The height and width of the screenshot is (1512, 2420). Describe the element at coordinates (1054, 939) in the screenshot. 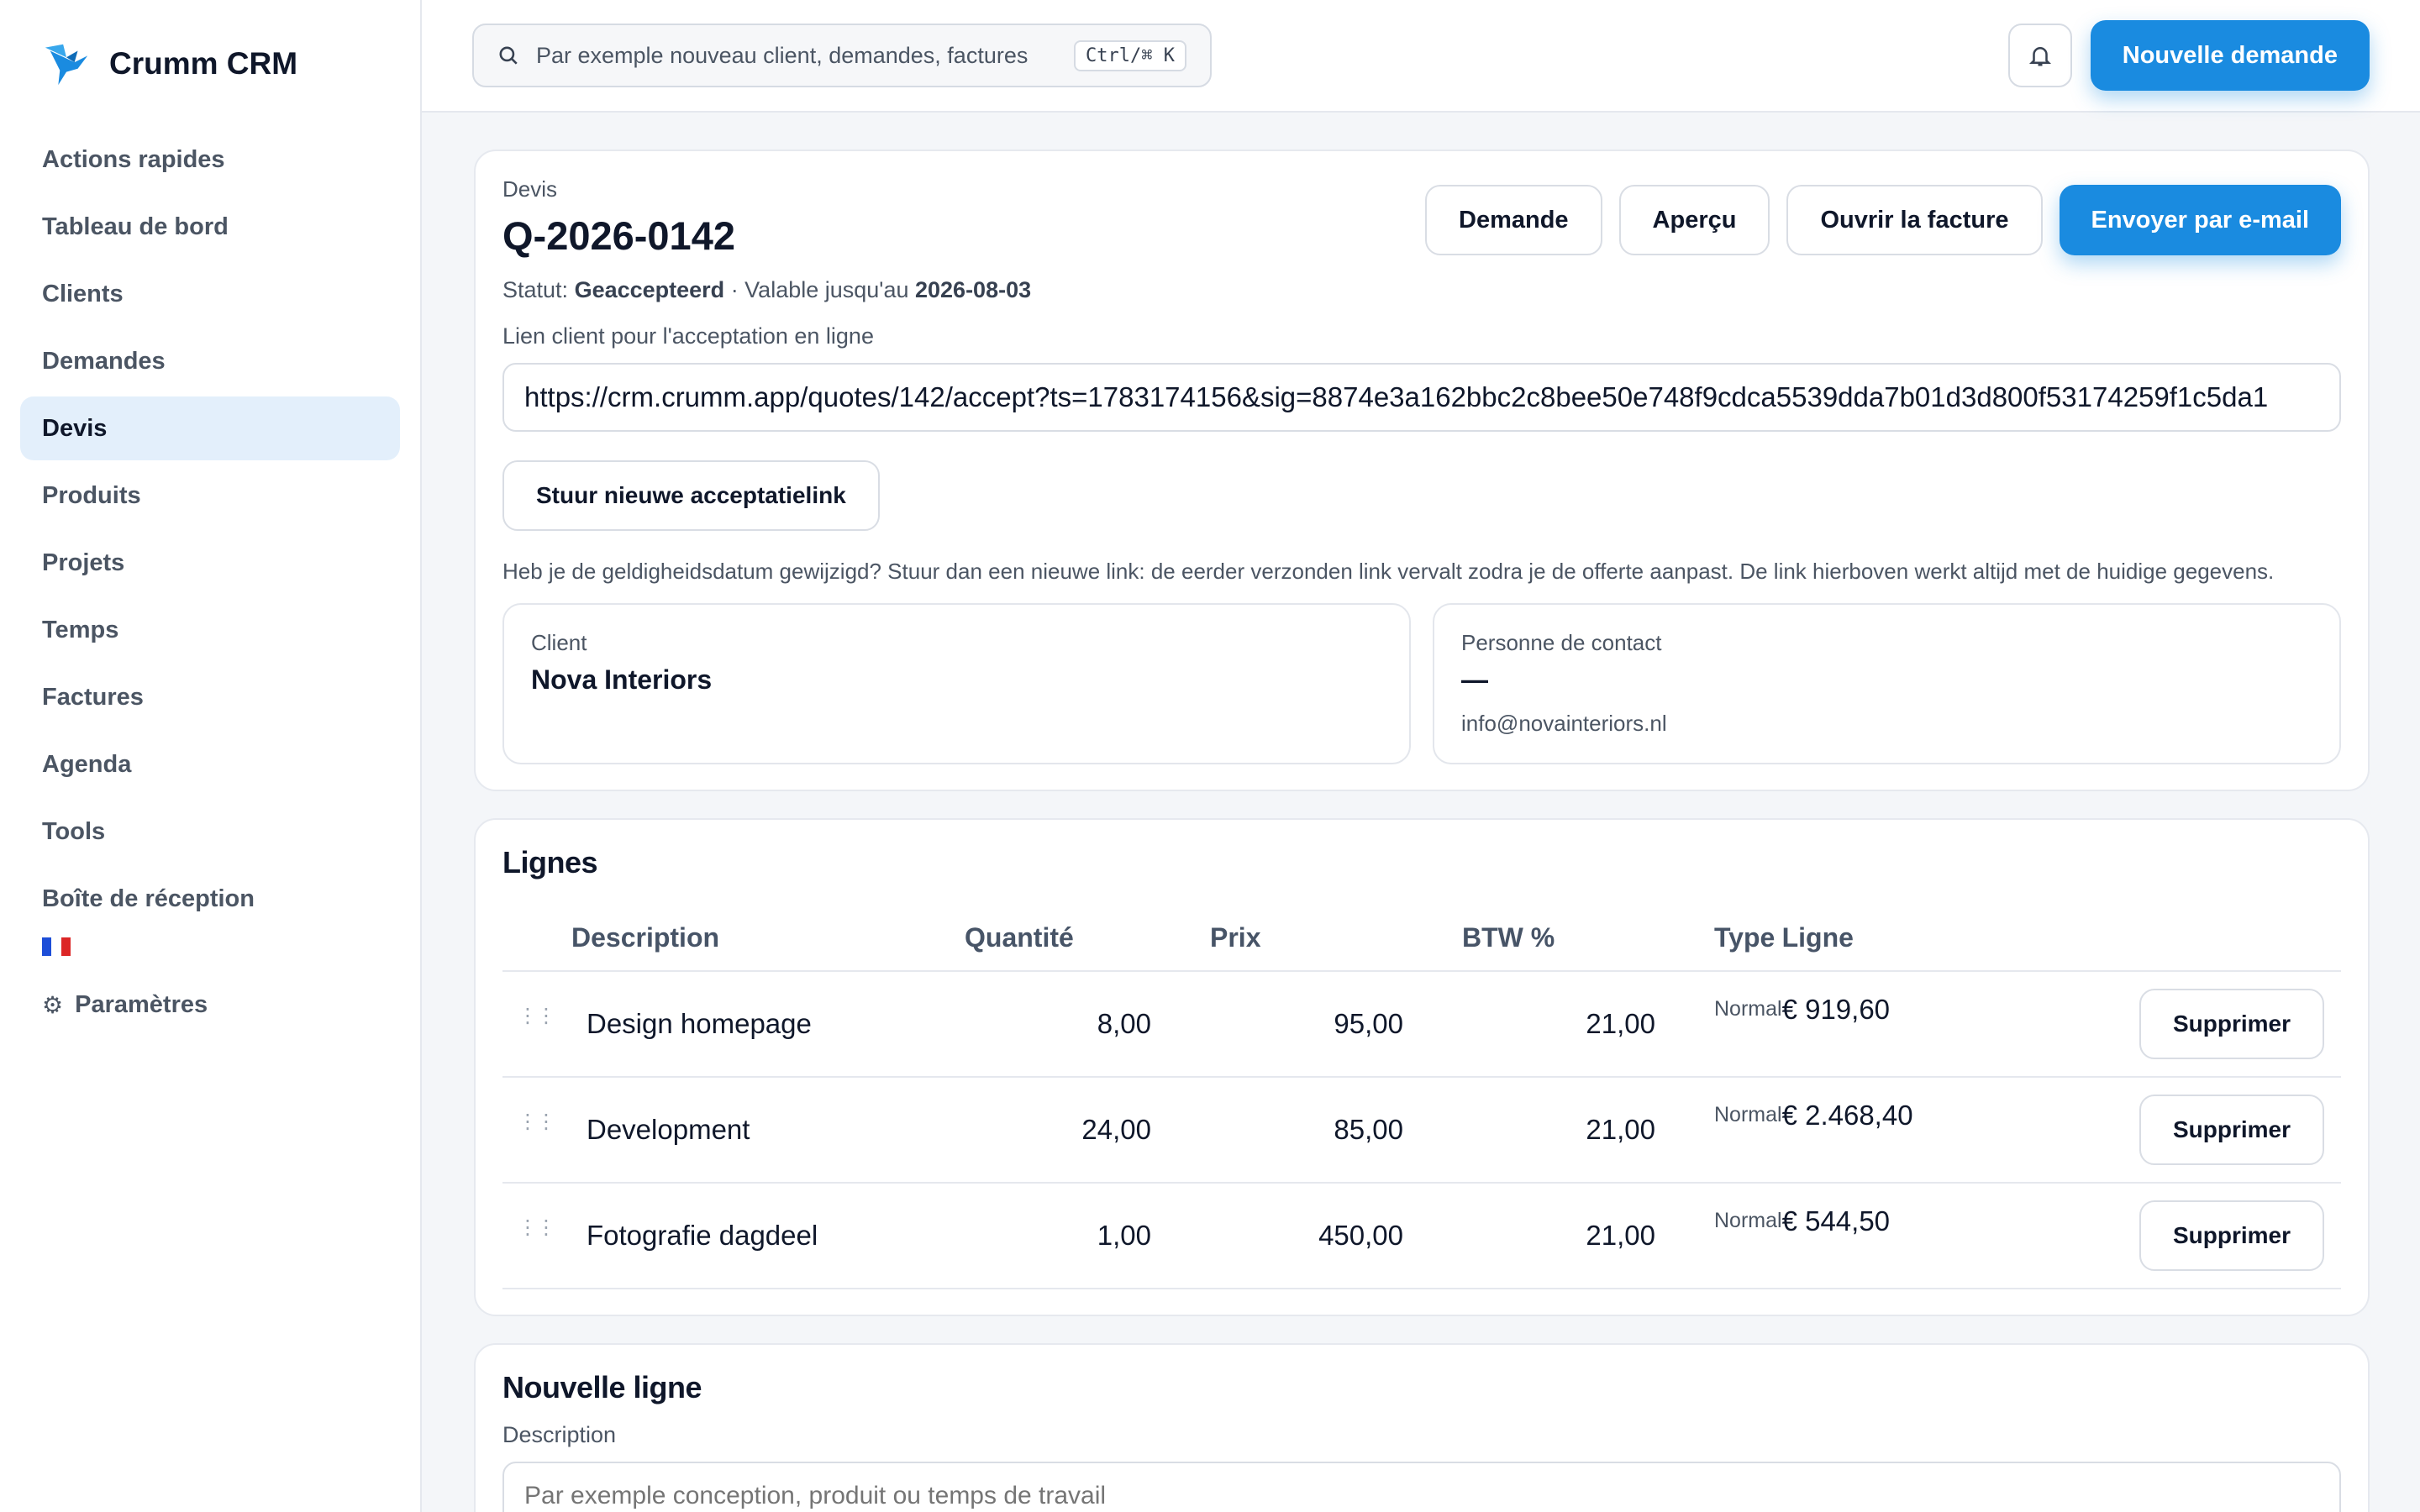

I see `col-quantity: Quantité` at that location.